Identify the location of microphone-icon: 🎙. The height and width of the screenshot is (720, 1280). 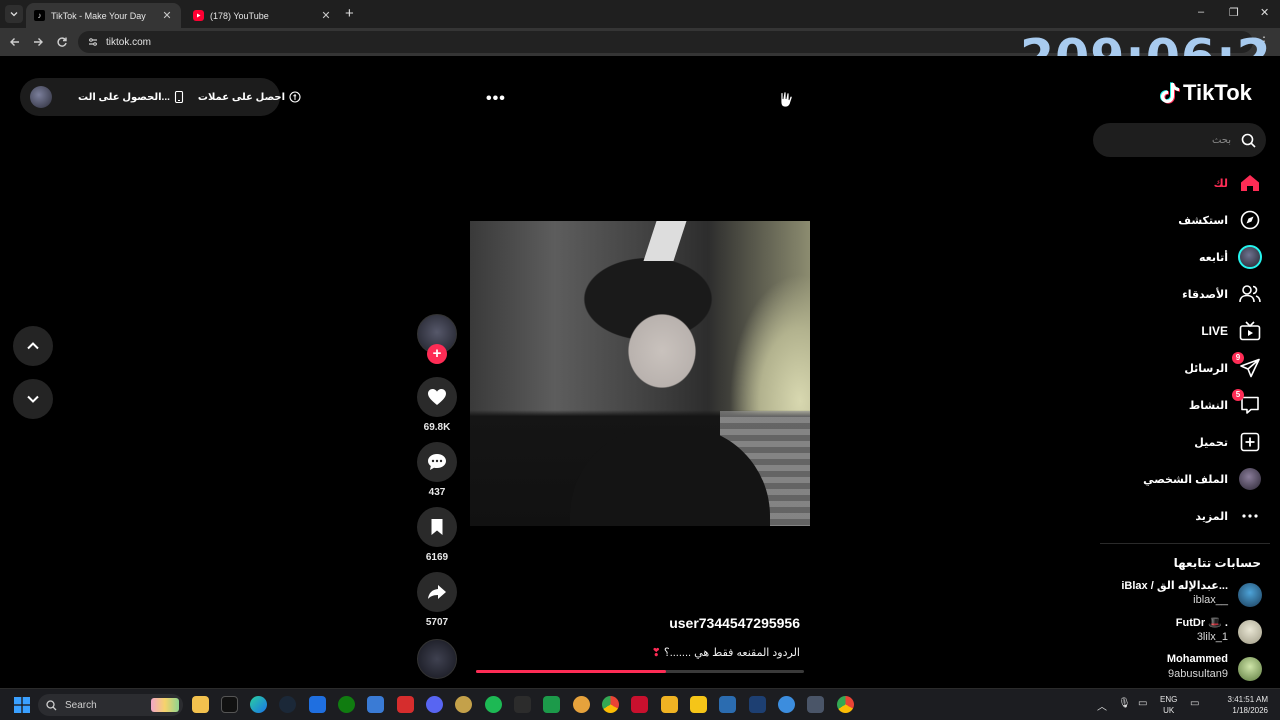
(1124, 703).